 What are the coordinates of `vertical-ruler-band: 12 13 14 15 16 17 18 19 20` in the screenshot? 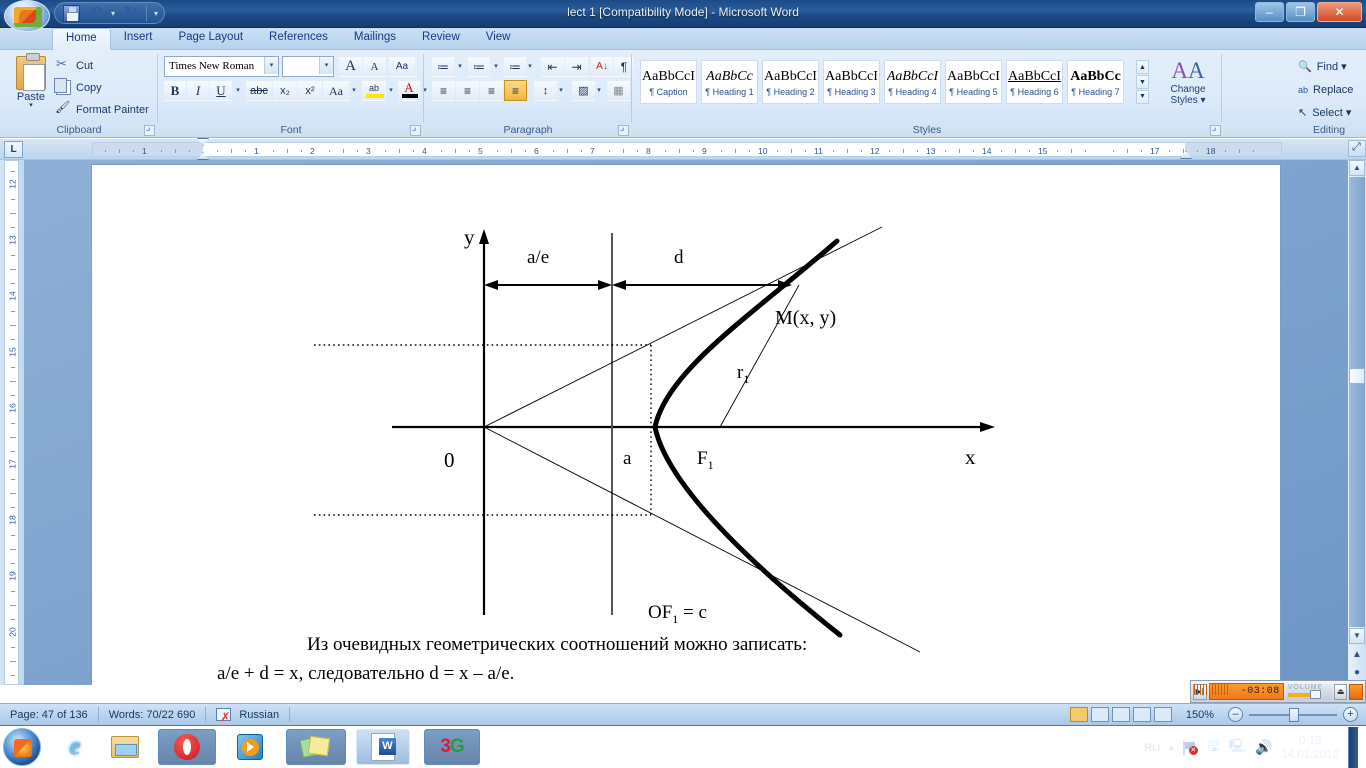 It's located at (11, 422).